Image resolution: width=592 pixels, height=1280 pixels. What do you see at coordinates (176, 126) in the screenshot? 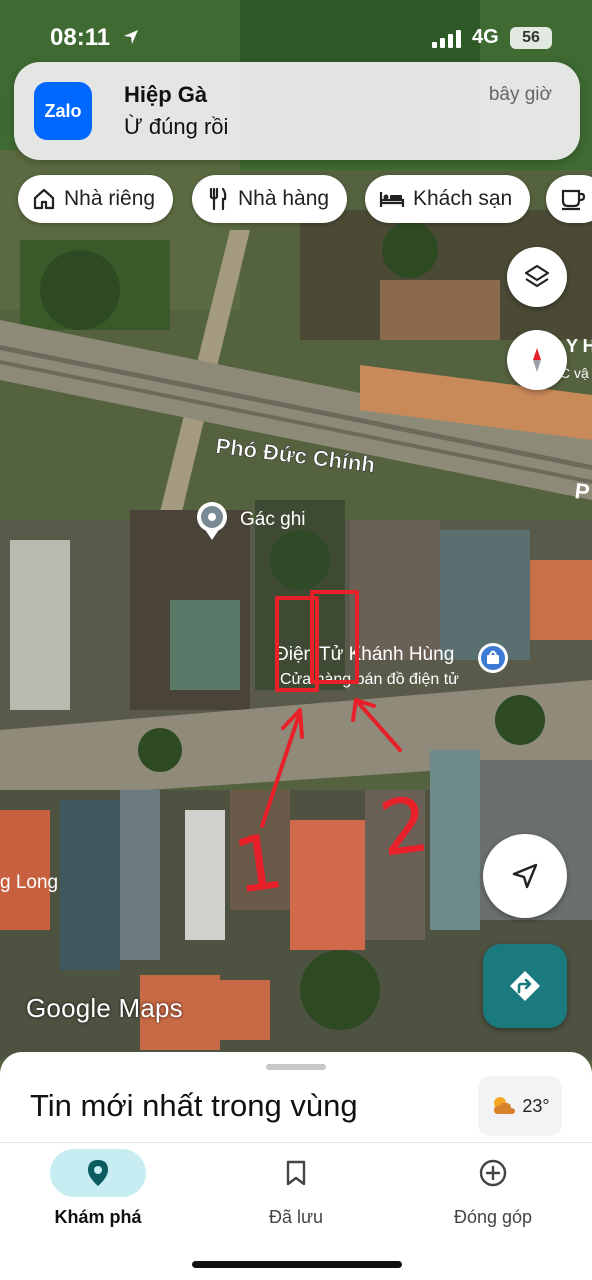
I see `notification-message: Ừ đúng rồi` at bounding box center [176, 126].